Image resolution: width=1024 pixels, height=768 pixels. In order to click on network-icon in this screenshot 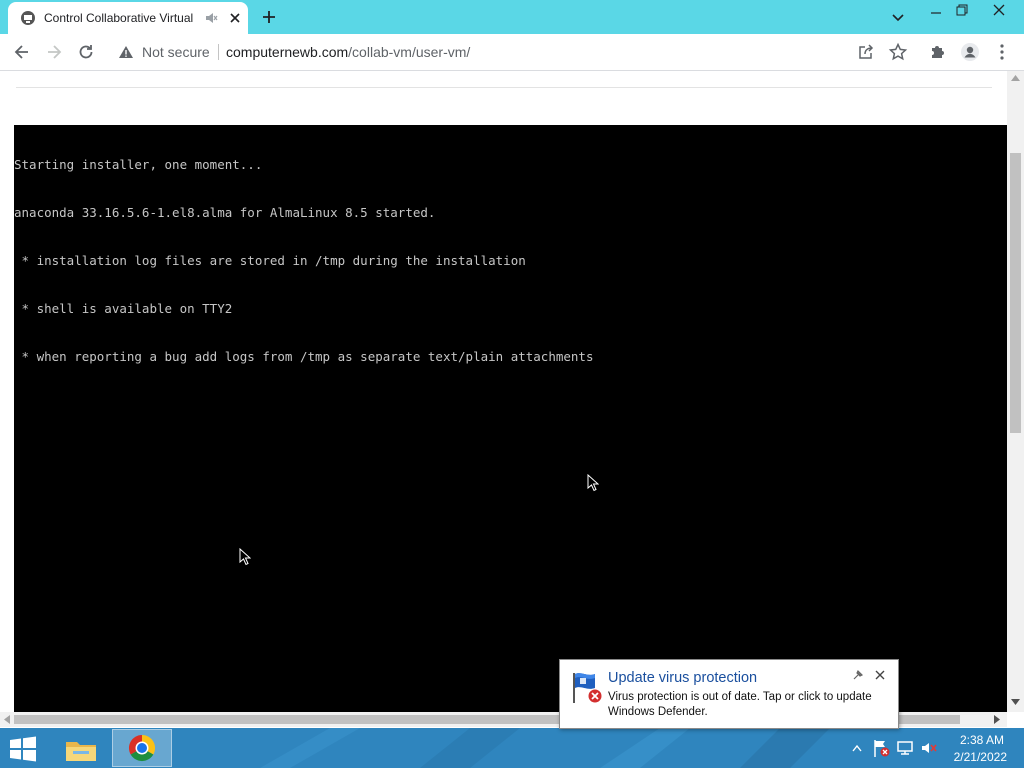, I will do `click(905, 748)`.